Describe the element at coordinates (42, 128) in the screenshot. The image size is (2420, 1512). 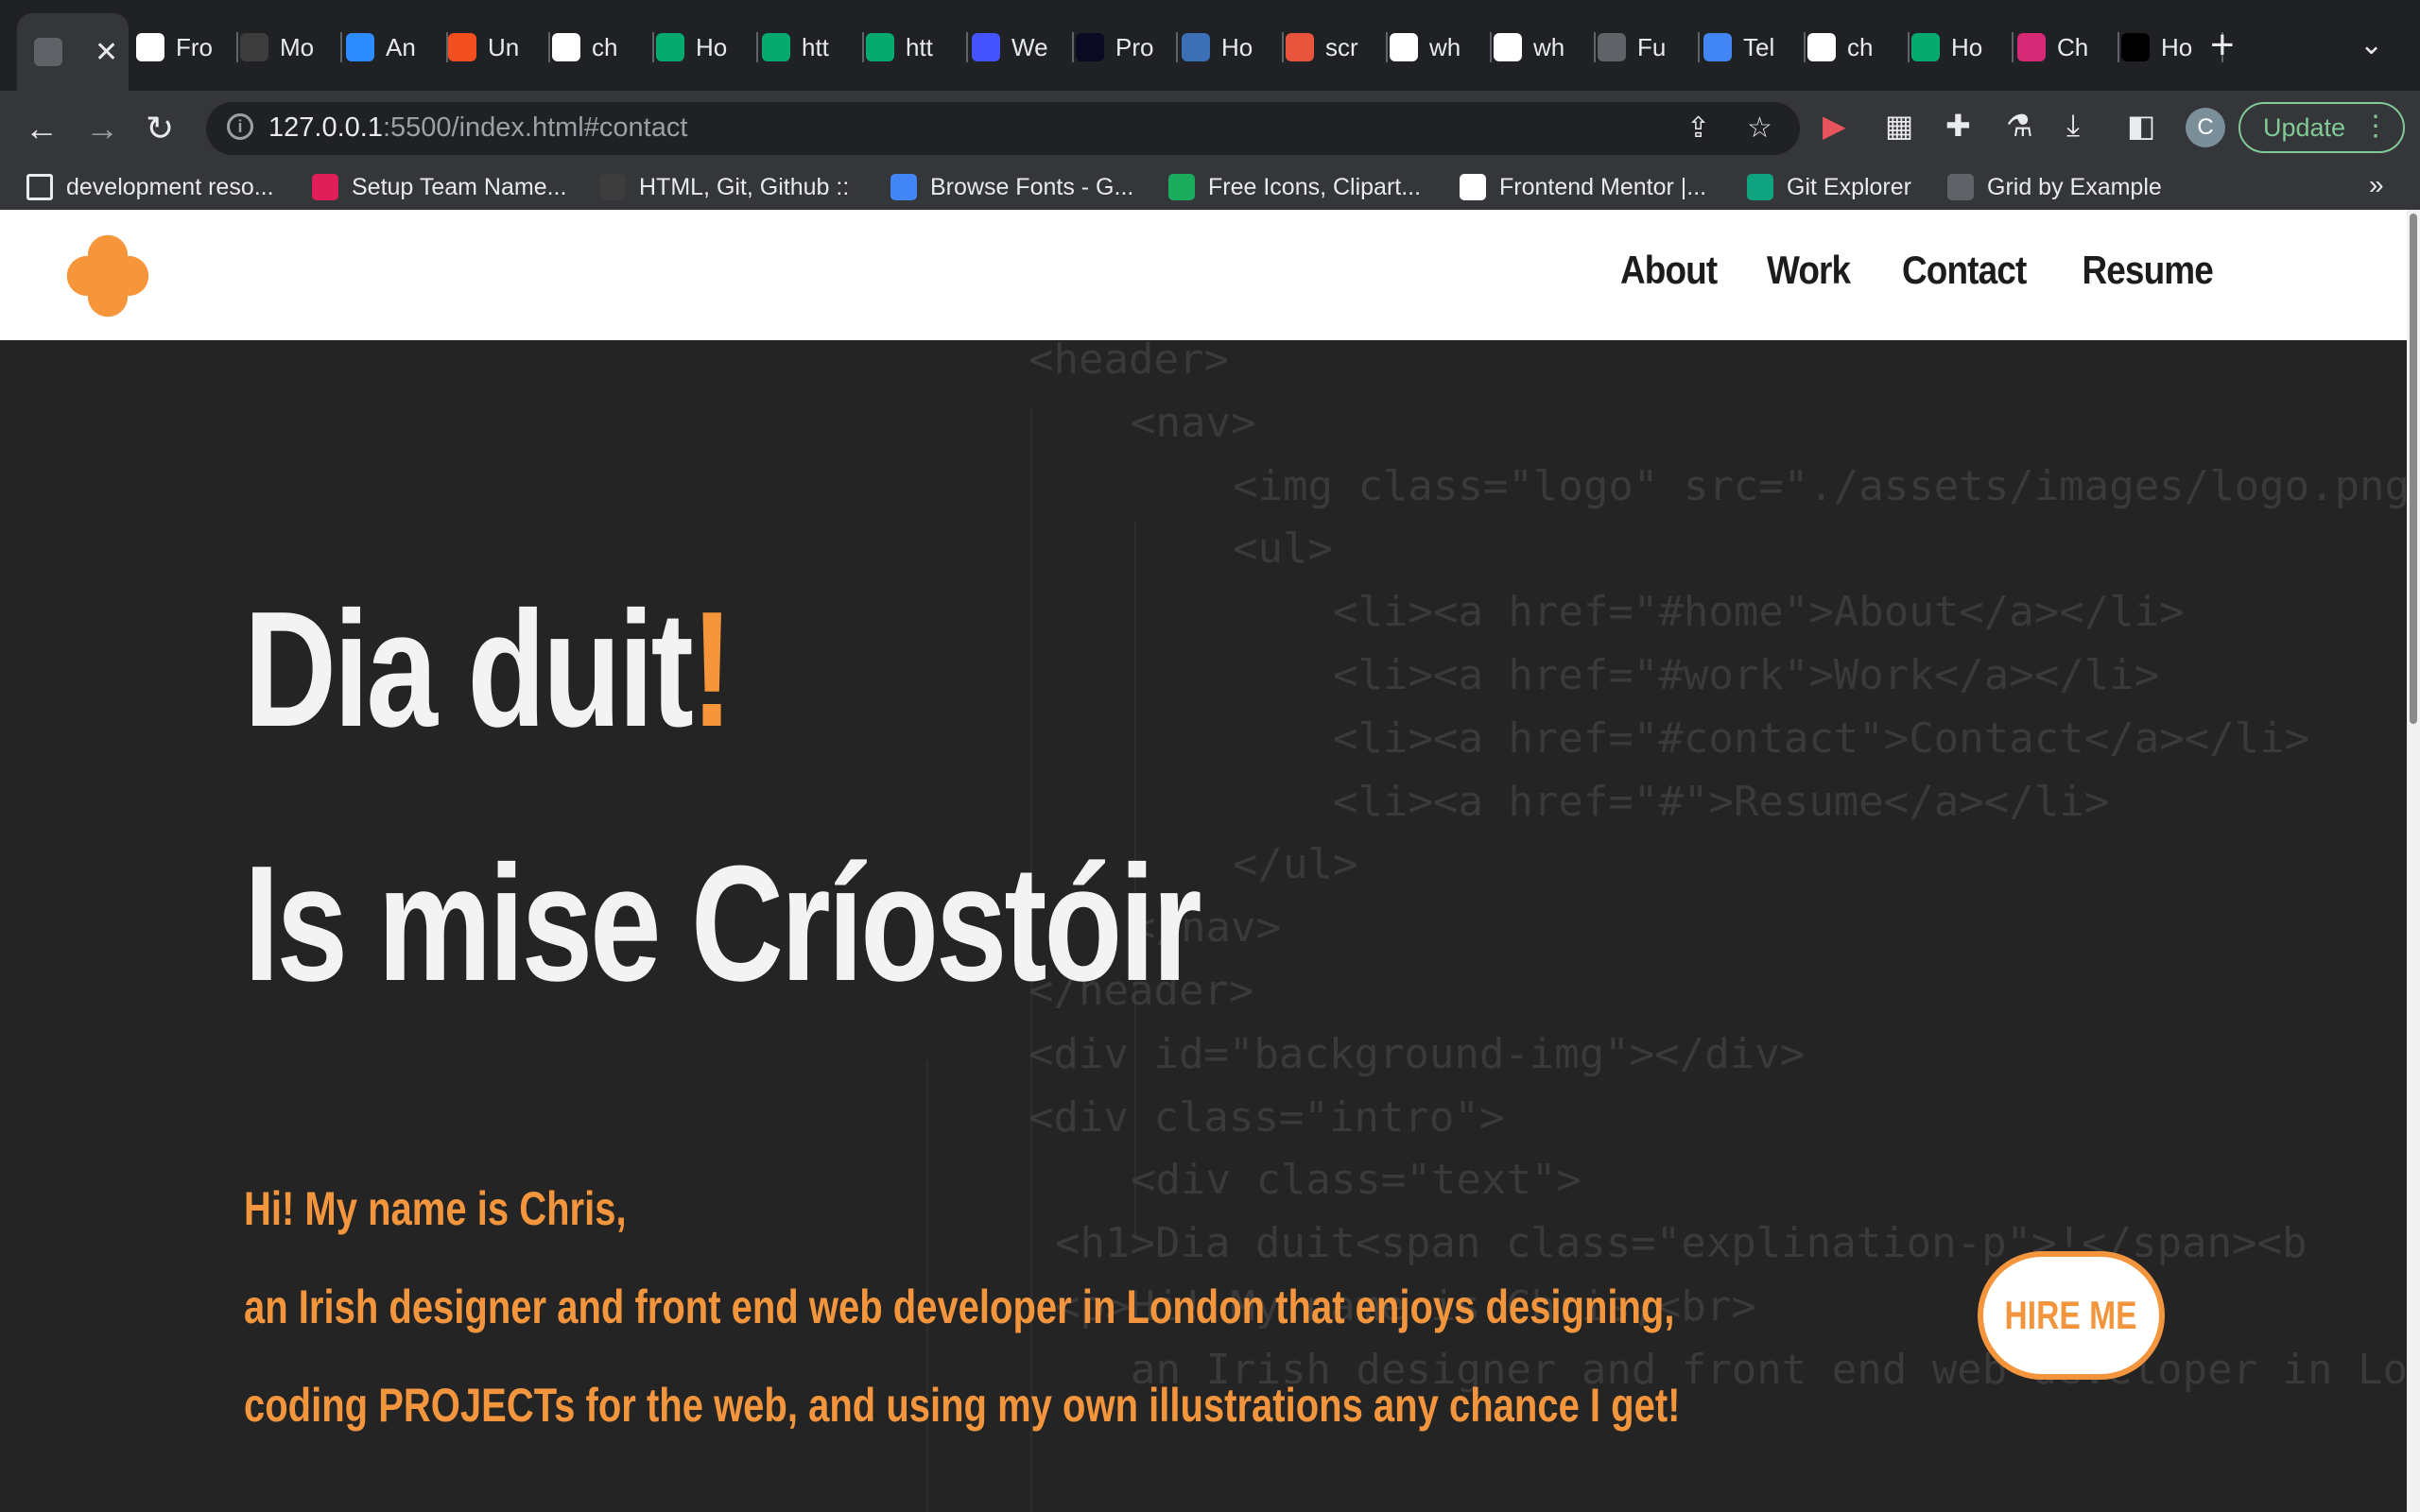
I see `back-button: ←` at that location.